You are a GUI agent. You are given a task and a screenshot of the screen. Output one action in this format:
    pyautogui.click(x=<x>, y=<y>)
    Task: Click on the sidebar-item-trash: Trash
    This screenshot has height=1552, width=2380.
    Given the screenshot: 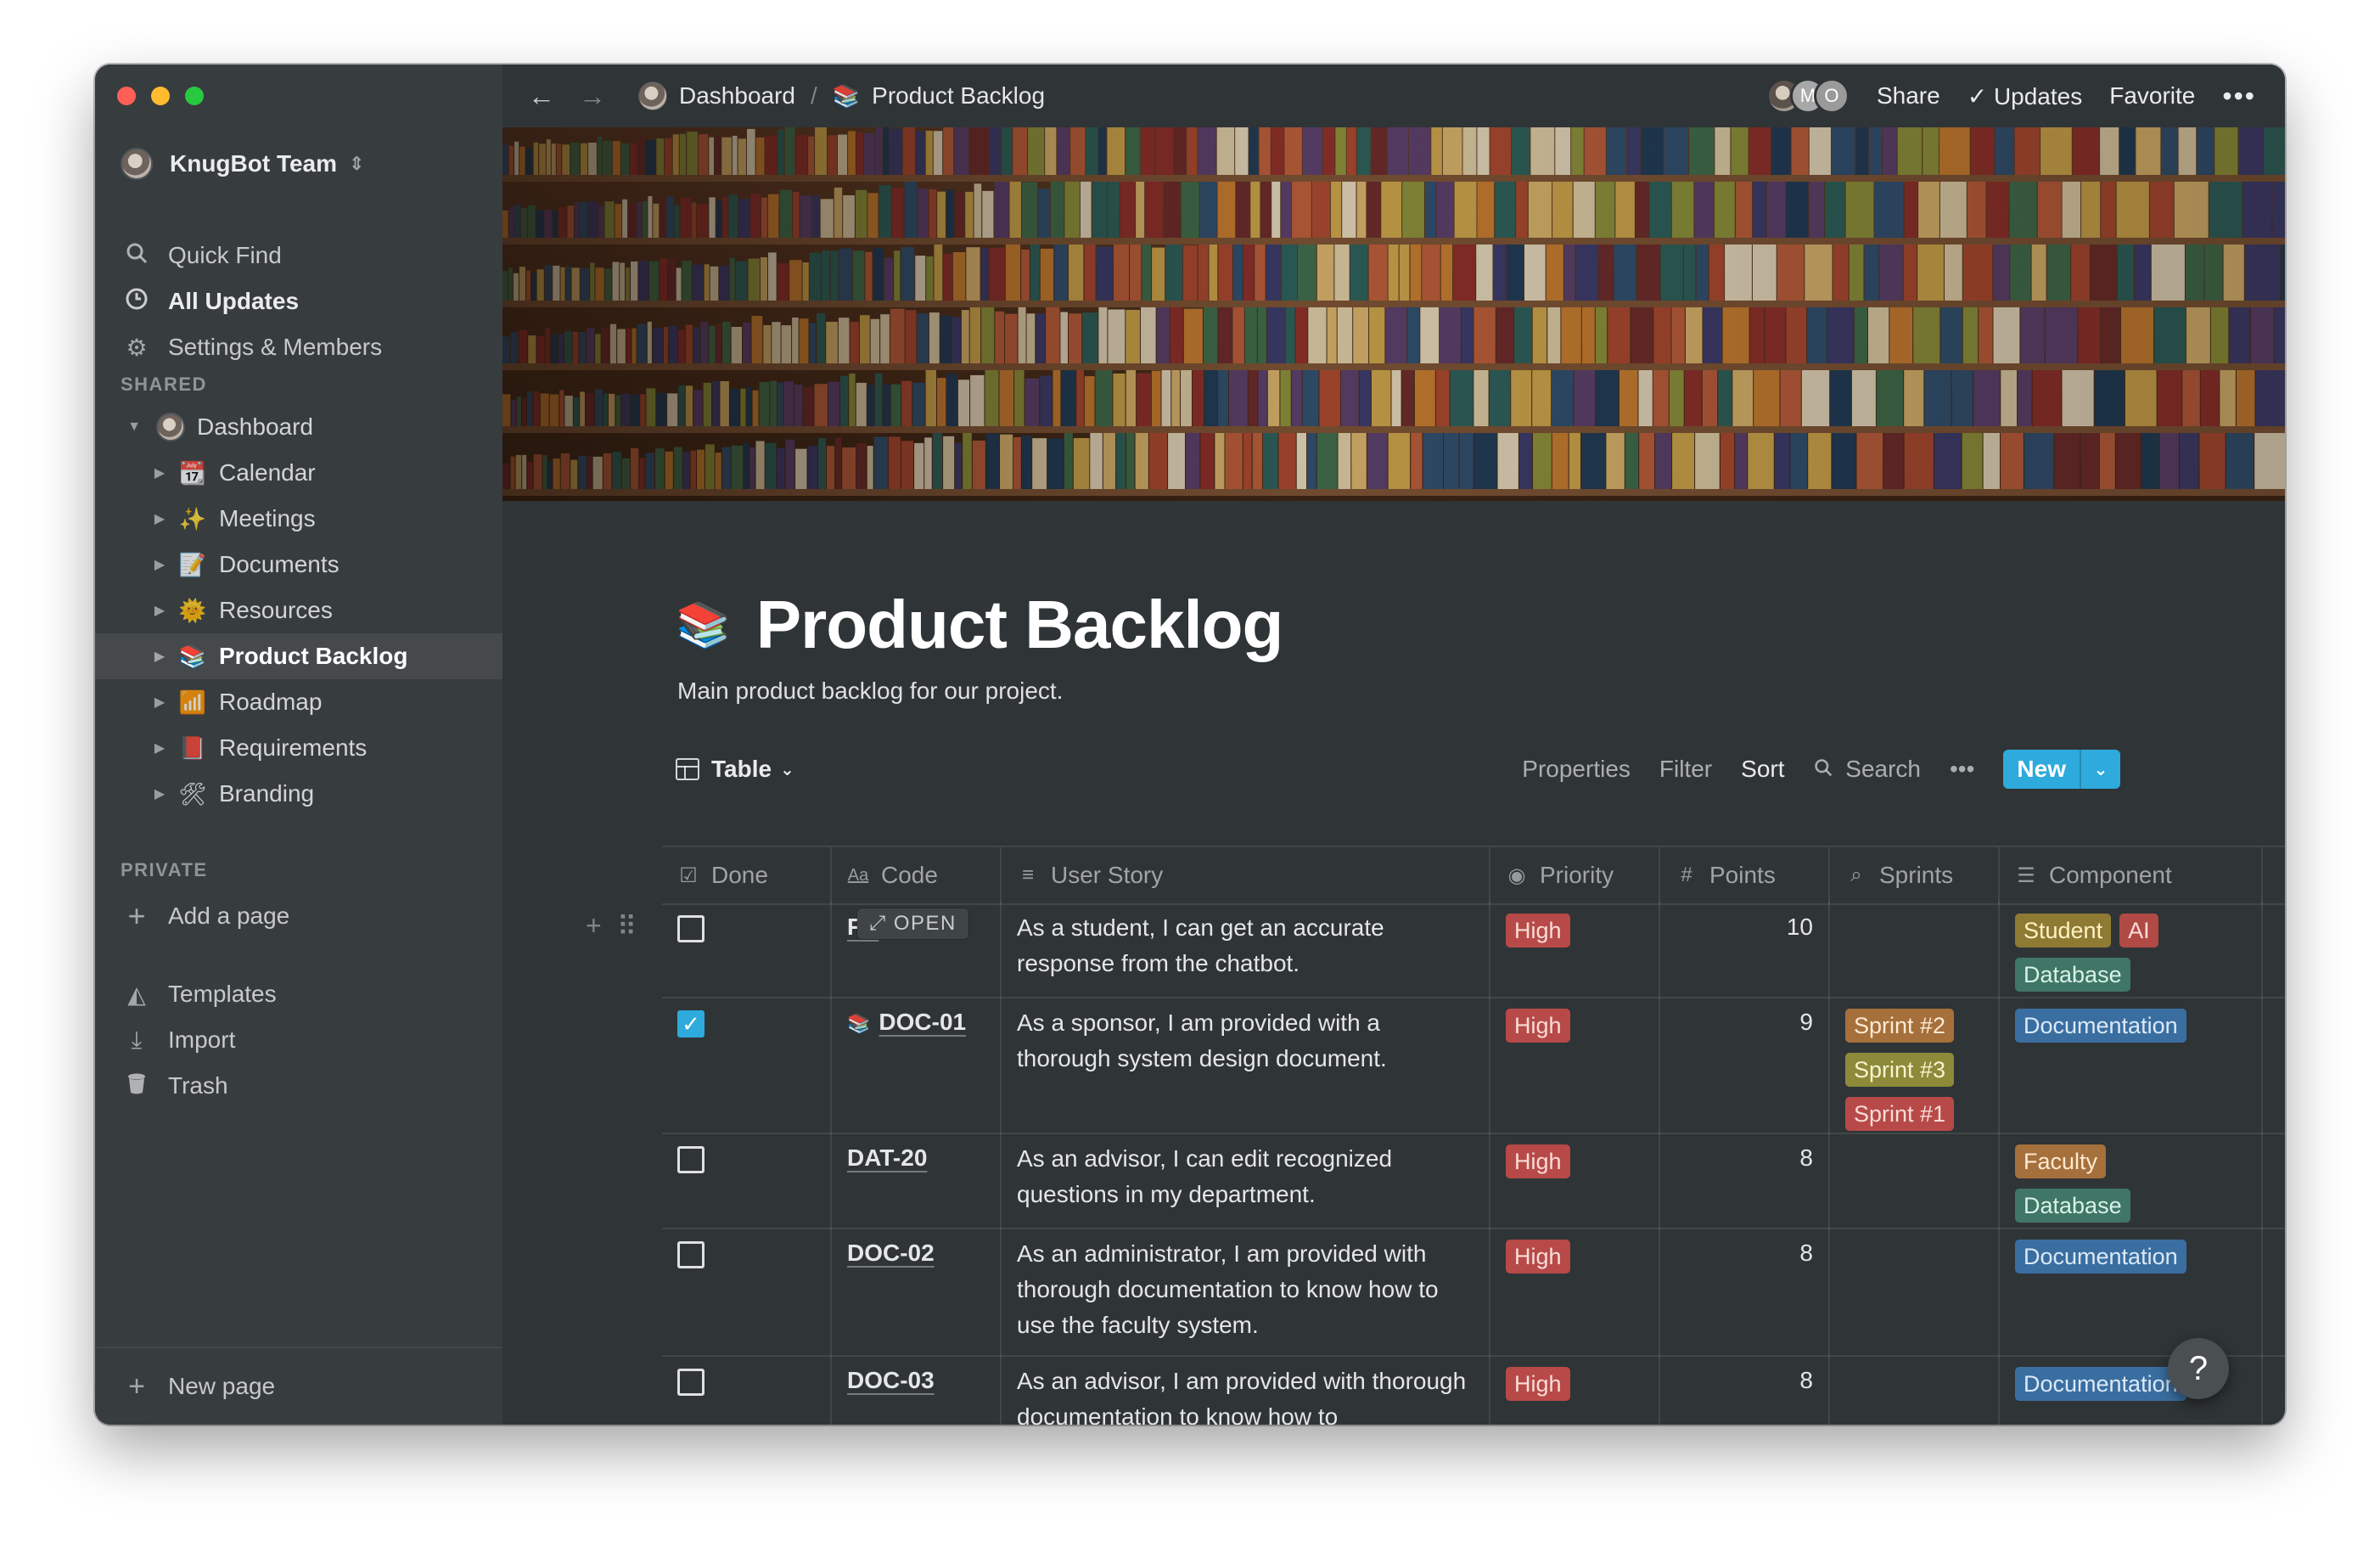 What is the action you would take?
    pyautogui.click(x=298, y=1086)
    